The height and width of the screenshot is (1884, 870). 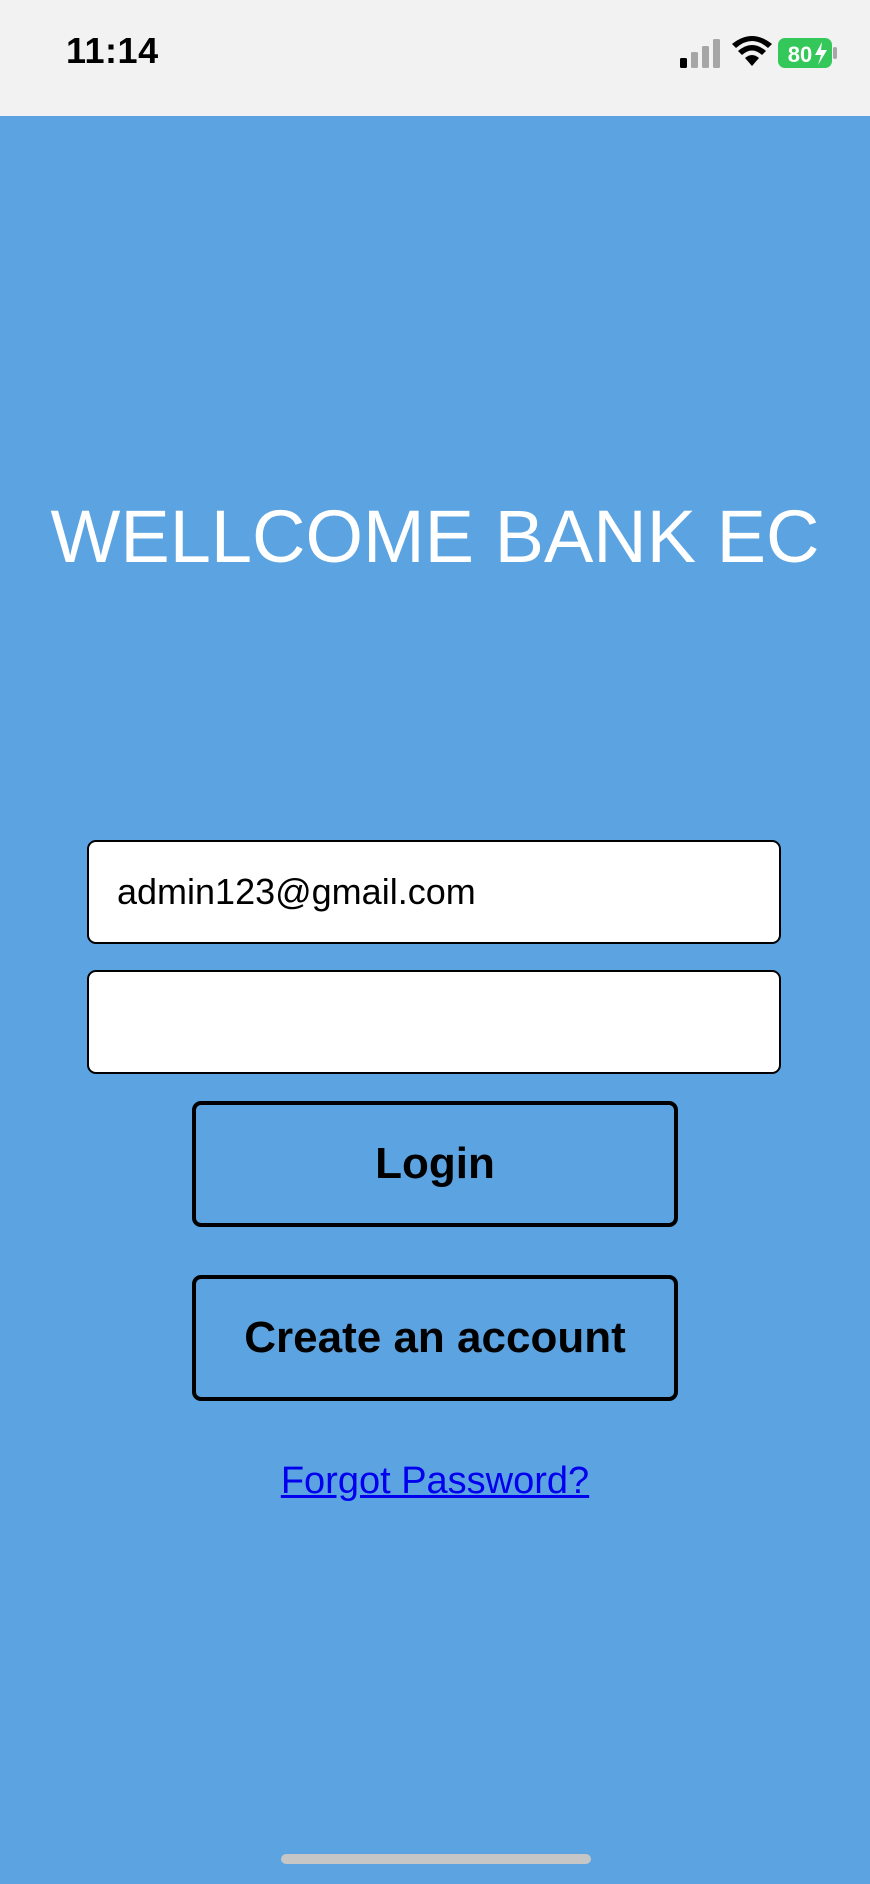 I want to click on status-time: 11:14, so click(x=112, y=50).